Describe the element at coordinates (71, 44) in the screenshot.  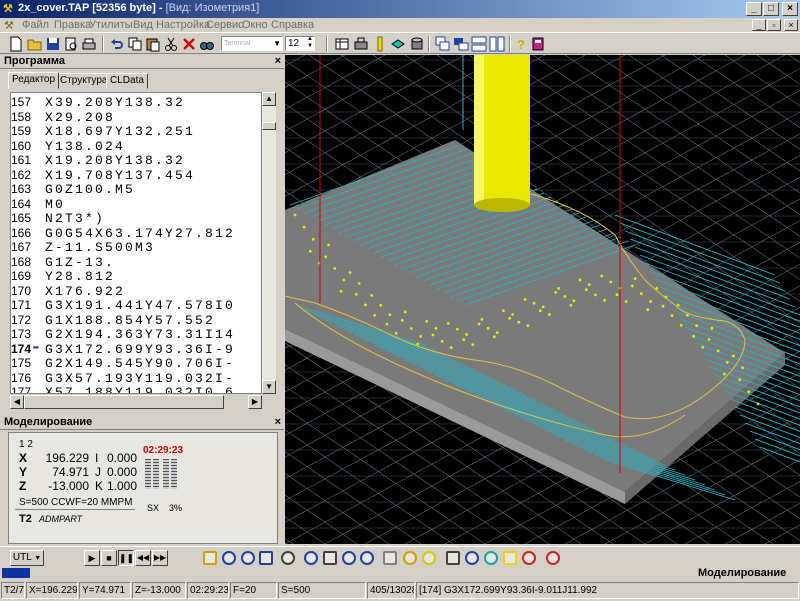
I see `print-preview-icon` at that location.